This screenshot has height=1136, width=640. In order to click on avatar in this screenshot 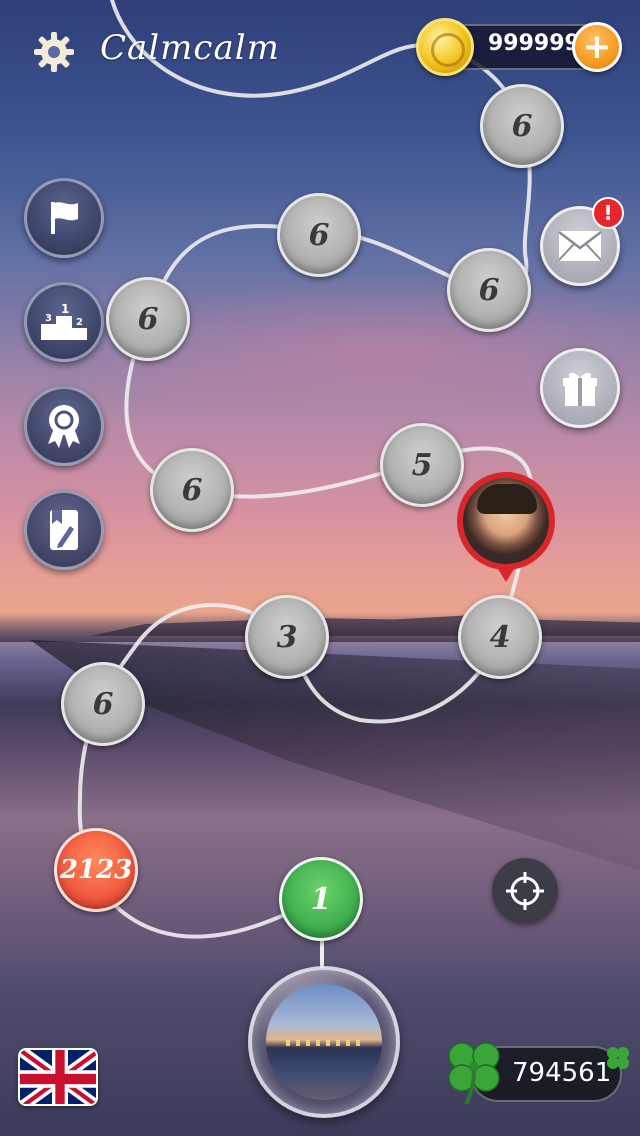, I will do `click(506, 521)`.